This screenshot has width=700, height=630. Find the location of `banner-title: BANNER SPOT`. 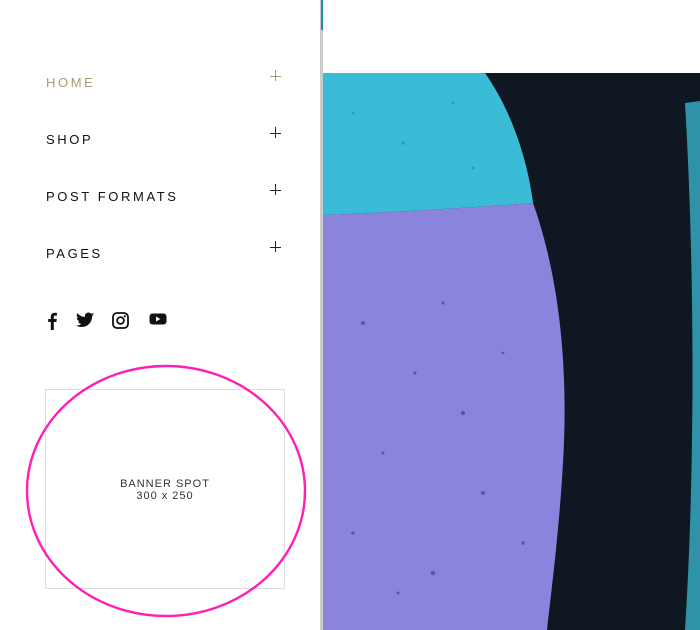

banner-title: BANNER SPOT is located at coordinates (165, 484).